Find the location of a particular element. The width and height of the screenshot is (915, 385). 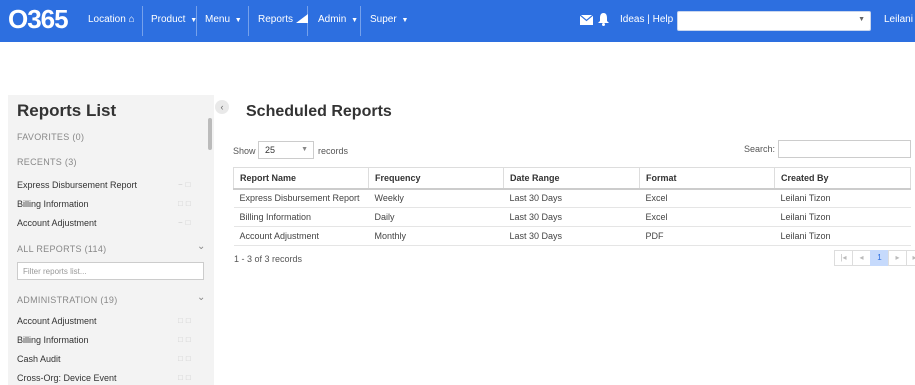

column-header: Created By is located at coordinates (842, 178).